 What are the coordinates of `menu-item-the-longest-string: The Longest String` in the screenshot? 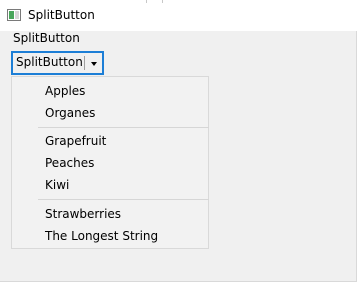 It's located at (101, 236).